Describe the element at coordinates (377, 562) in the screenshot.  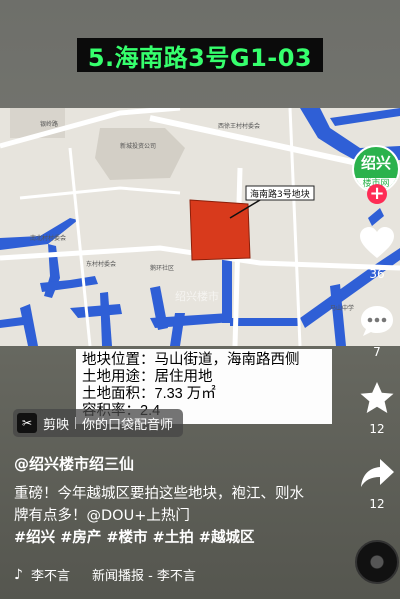
I see `music-disc-icon` at that location.